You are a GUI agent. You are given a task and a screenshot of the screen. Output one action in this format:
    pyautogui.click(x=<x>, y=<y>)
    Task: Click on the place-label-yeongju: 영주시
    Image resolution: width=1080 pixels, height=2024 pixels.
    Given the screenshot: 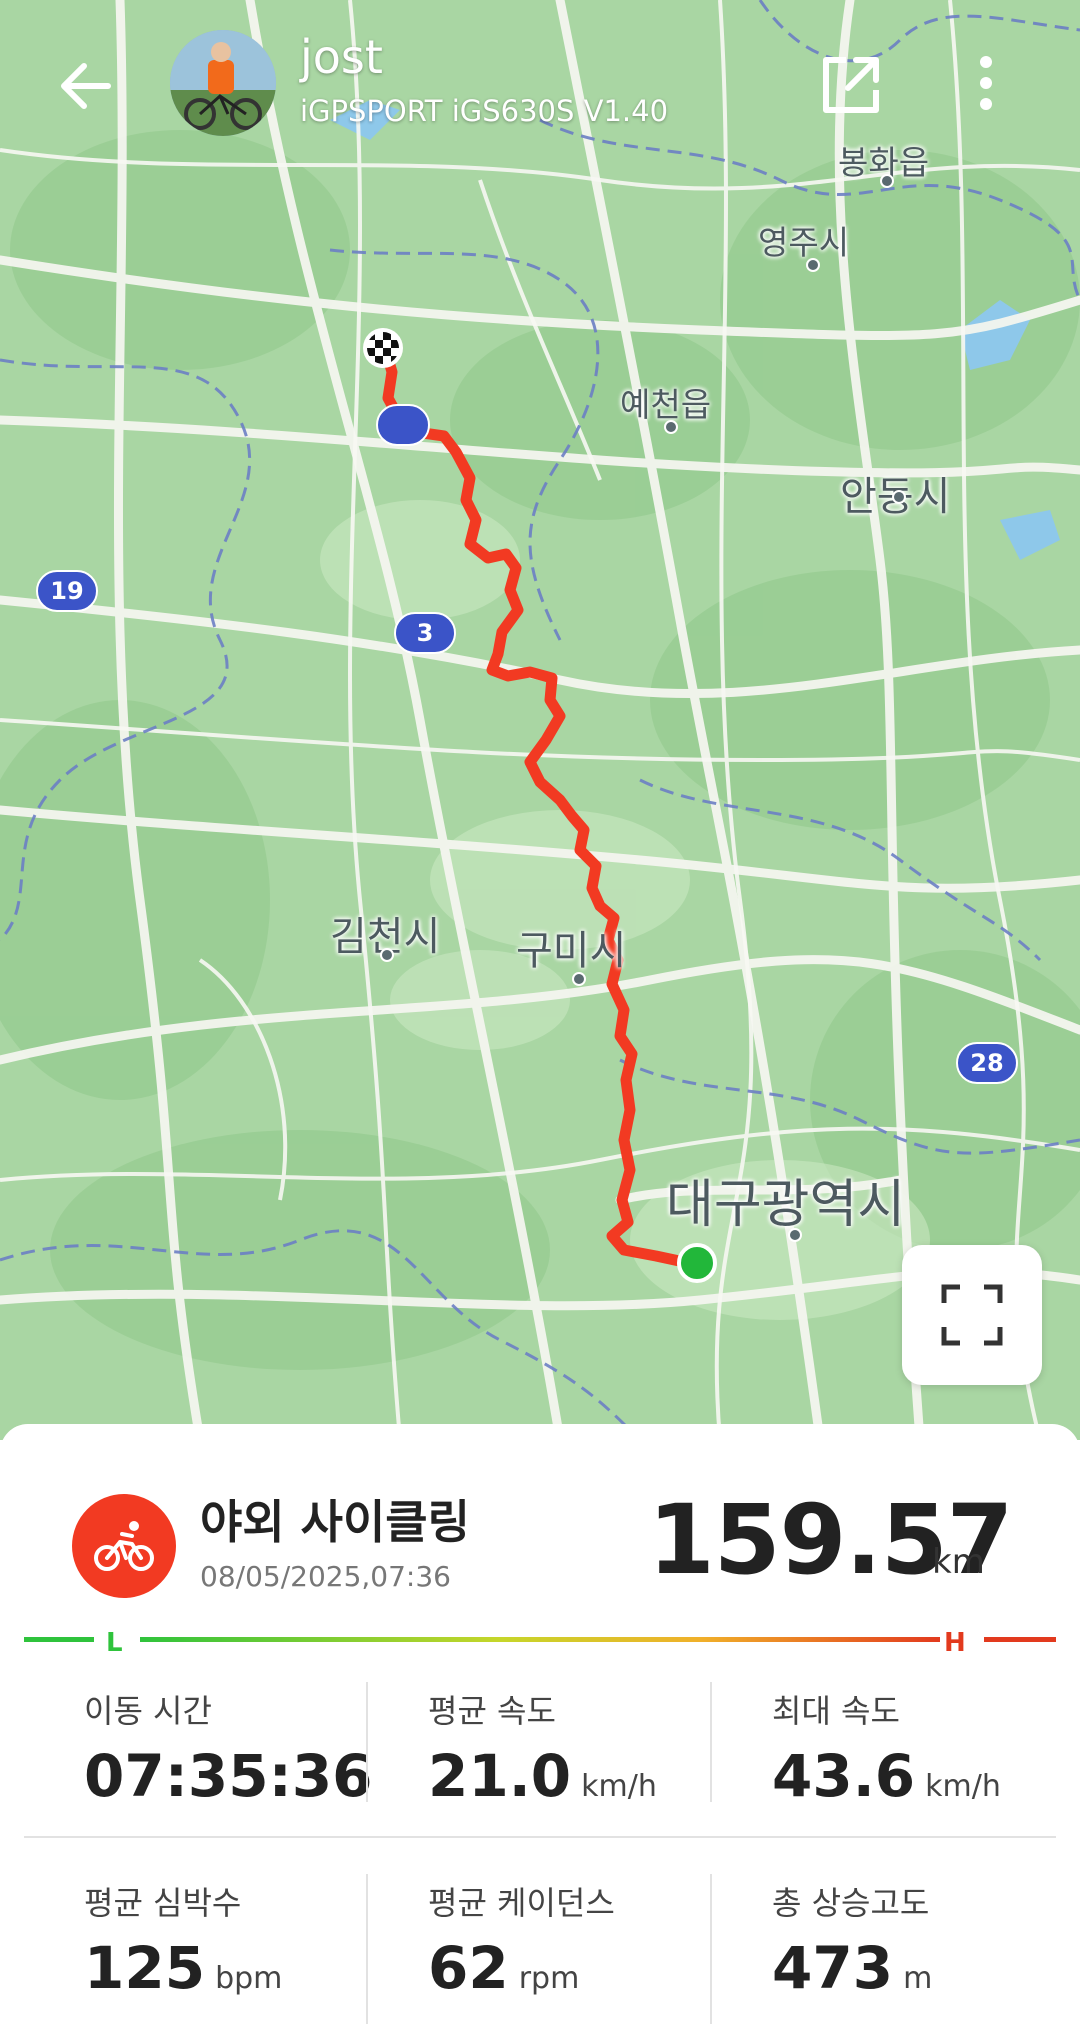 What is the action you would take?
    pyautogui.click(x=804, y=242)
    